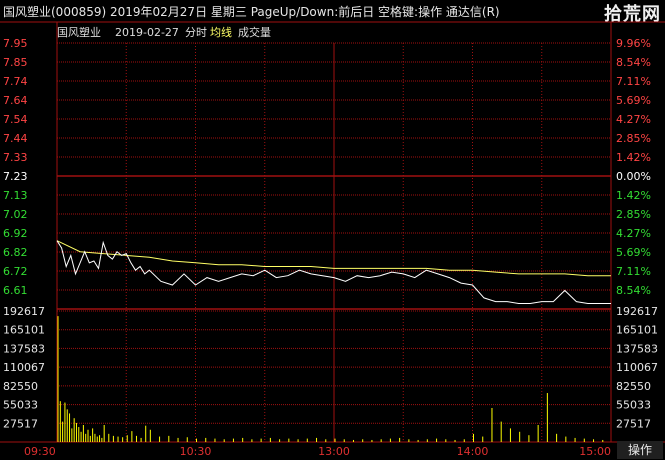  I want to click on price-tick-label: 7.64, so click(15, 100).